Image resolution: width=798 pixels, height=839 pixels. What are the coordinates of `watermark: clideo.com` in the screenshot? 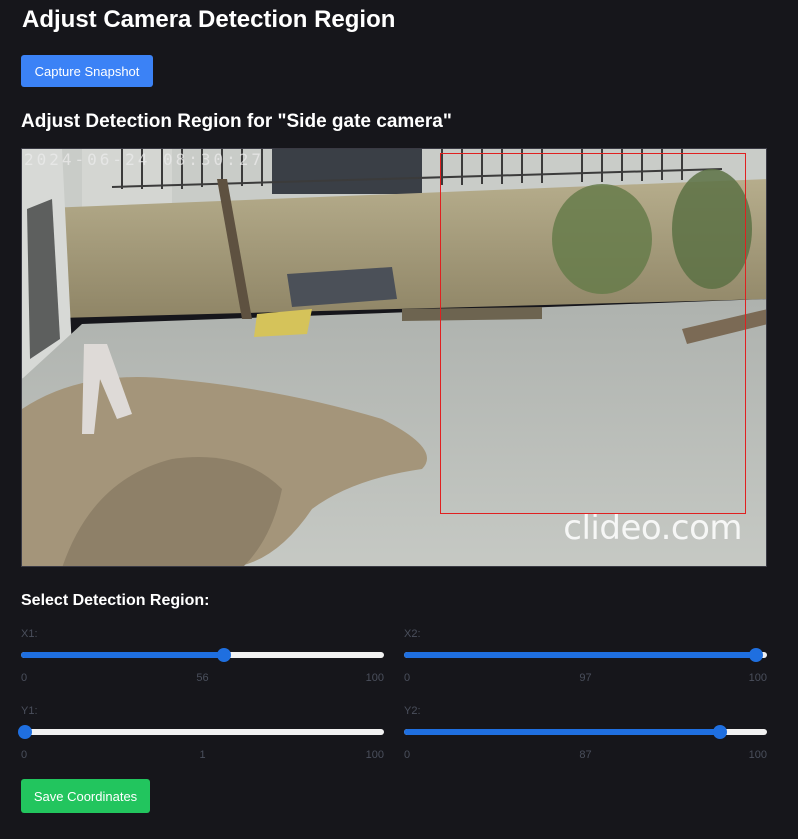 It's located at (652, 528).